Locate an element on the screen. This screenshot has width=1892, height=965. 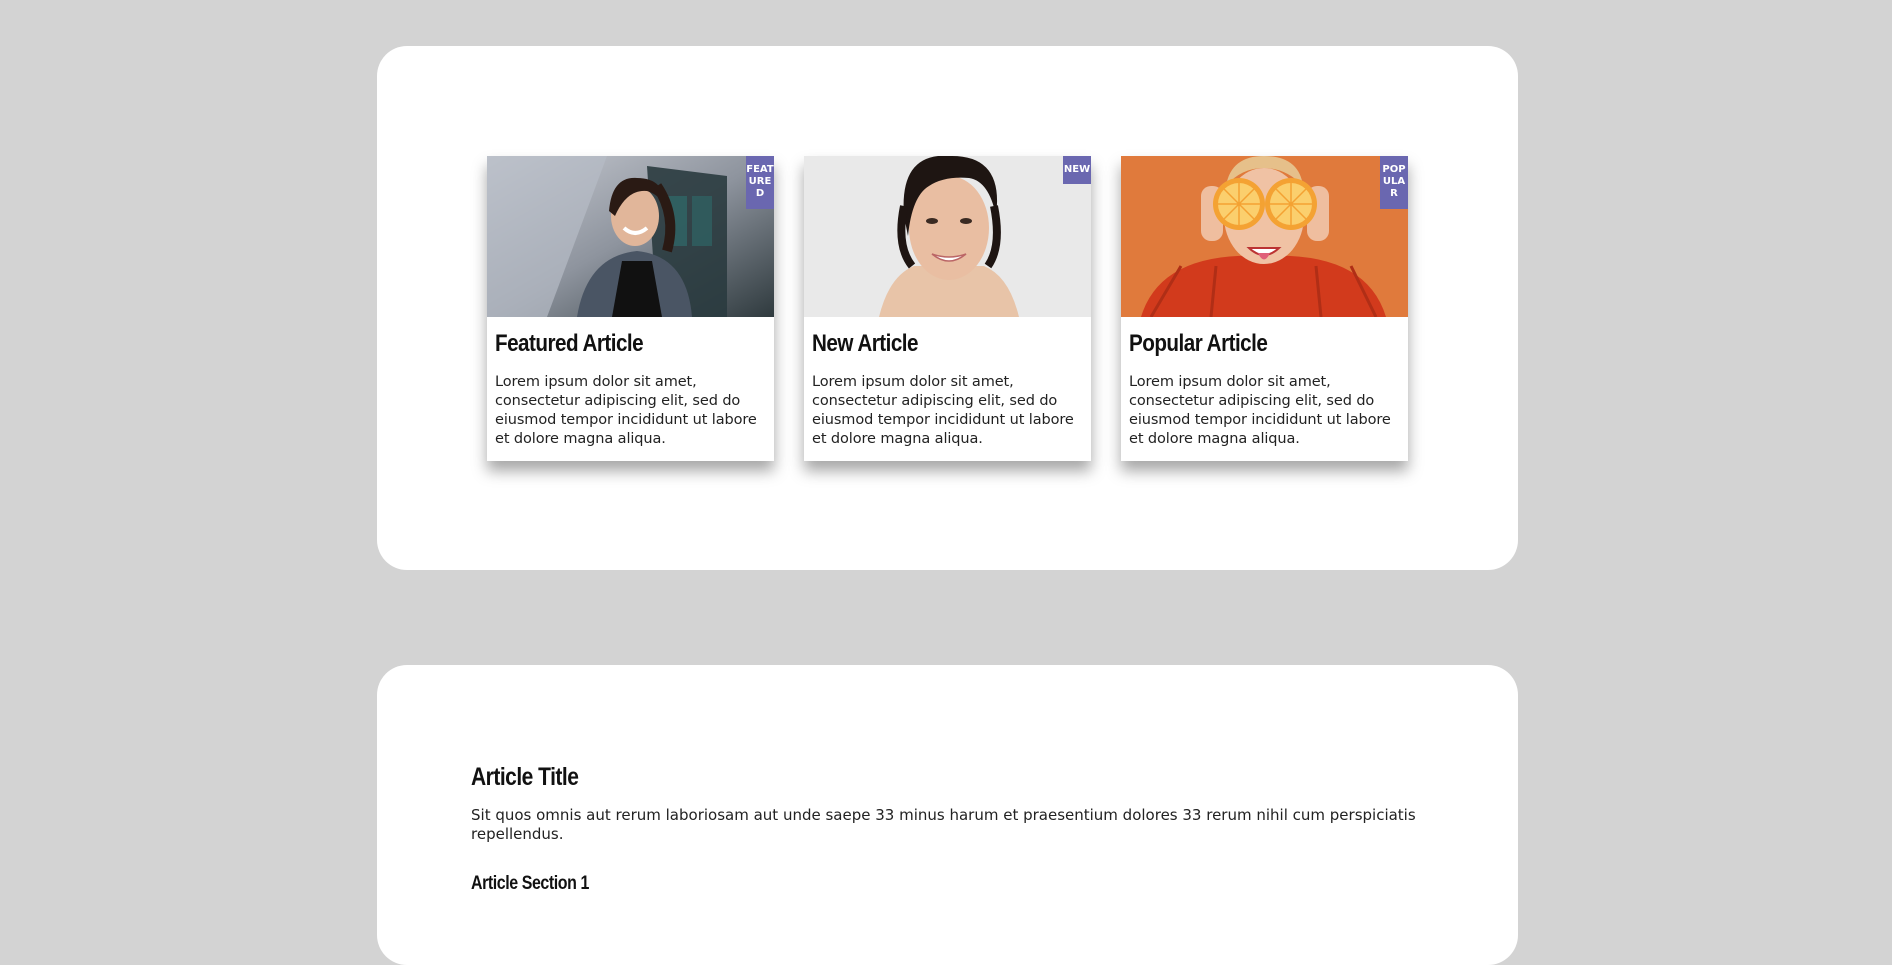
photo-woman-jacket is located at coordinates (630, 236).